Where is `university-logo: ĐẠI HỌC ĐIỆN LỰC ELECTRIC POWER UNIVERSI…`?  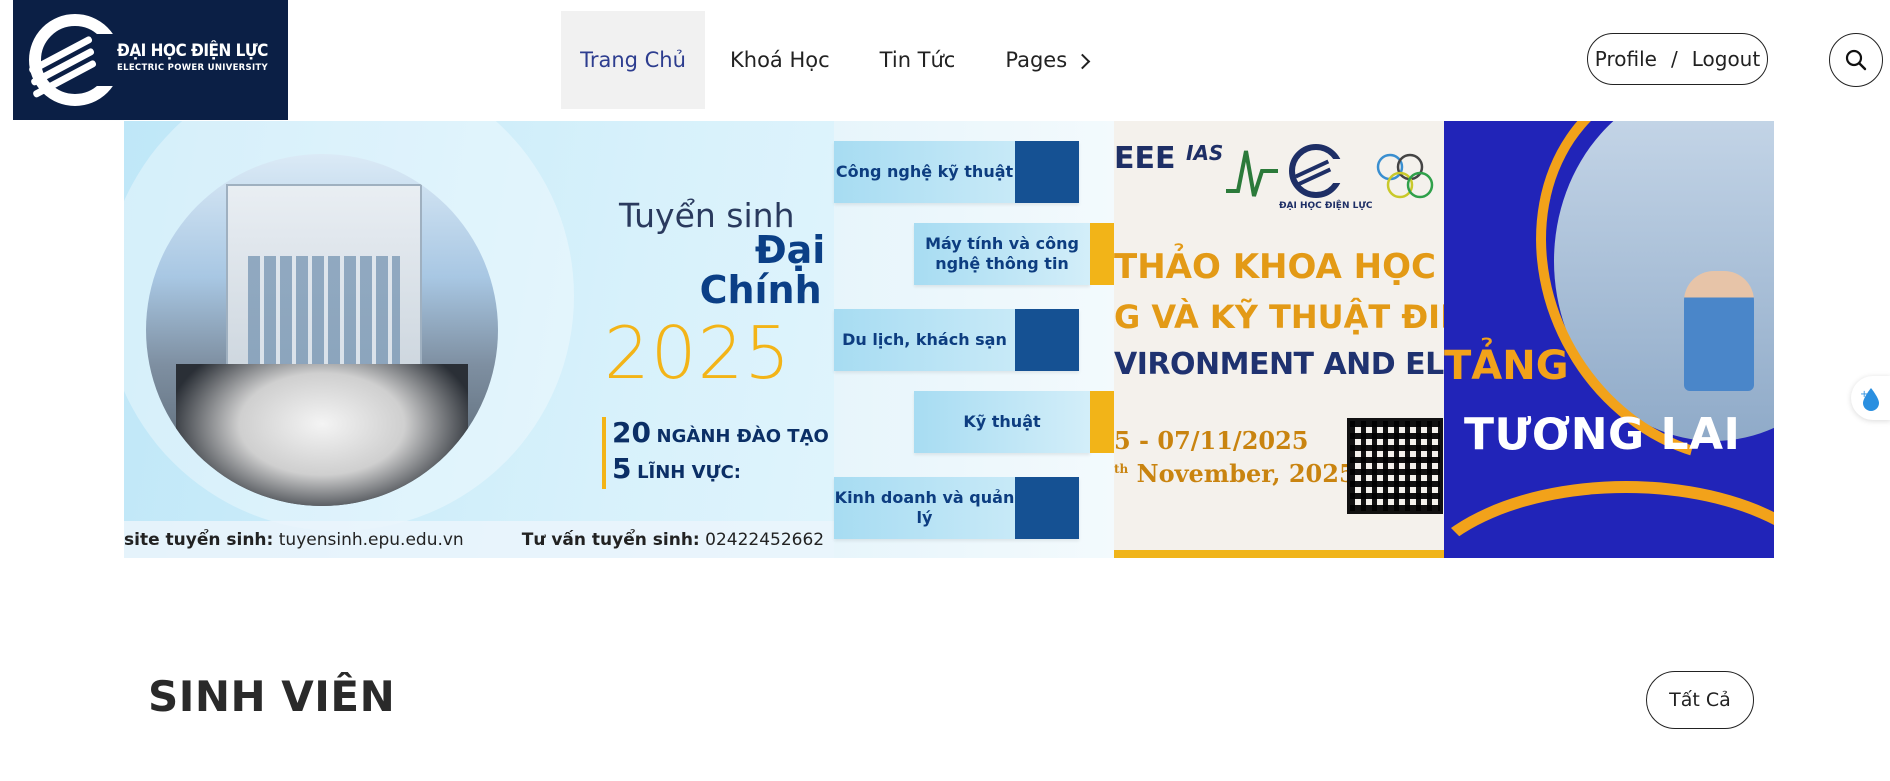
university-logo: ĐẠI HỌC ĐIỆN LỰC ELECTRIC POWER UNIVERSI… is located at coordinates (150, 60).